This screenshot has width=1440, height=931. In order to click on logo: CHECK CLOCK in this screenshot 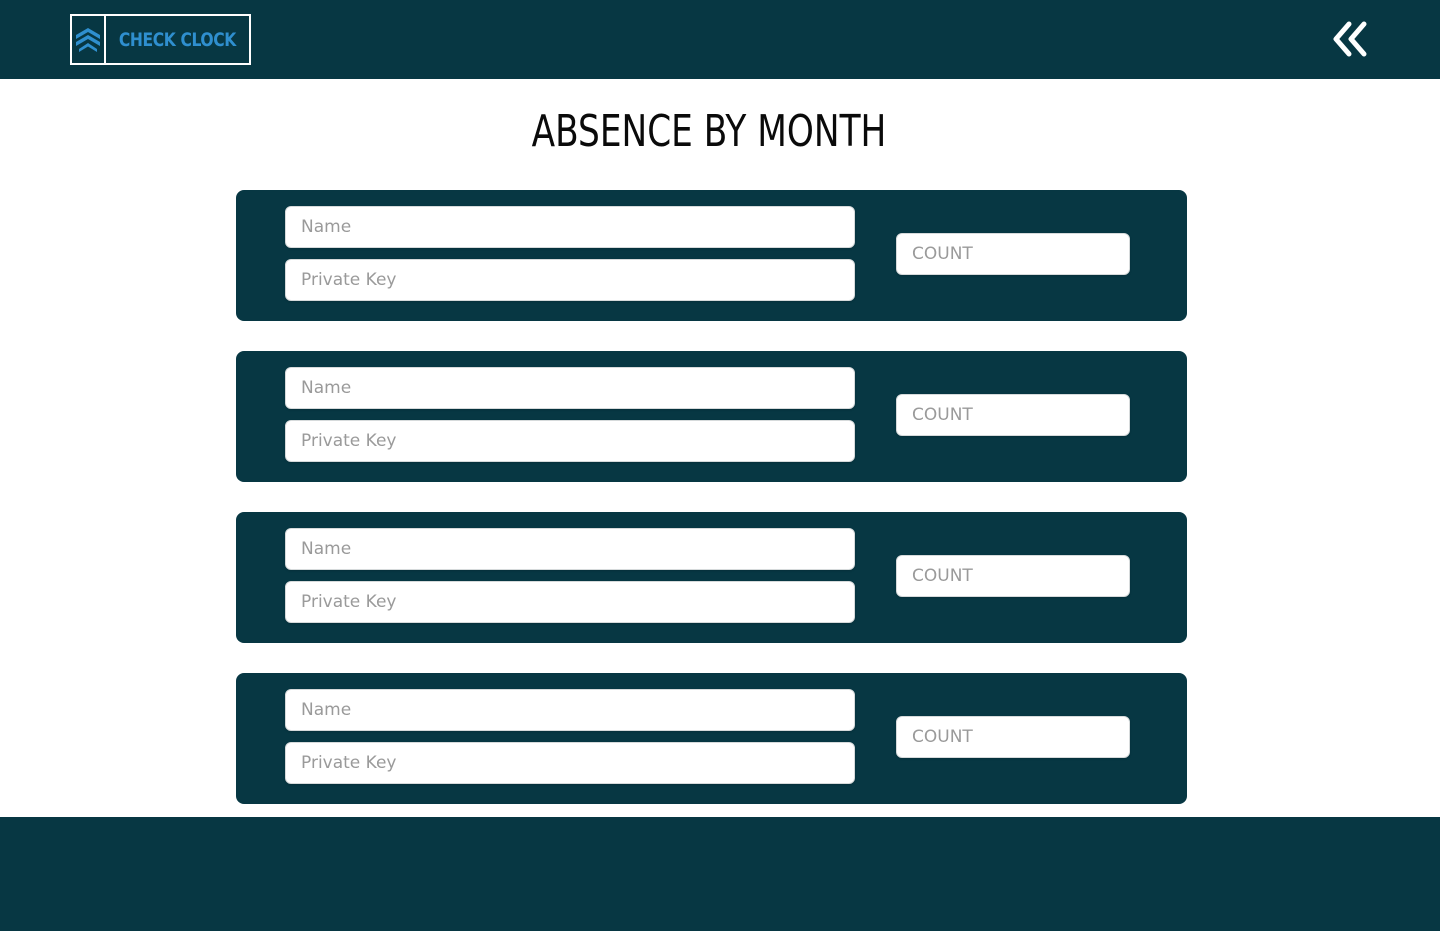, I will do `click(160, 39)`.